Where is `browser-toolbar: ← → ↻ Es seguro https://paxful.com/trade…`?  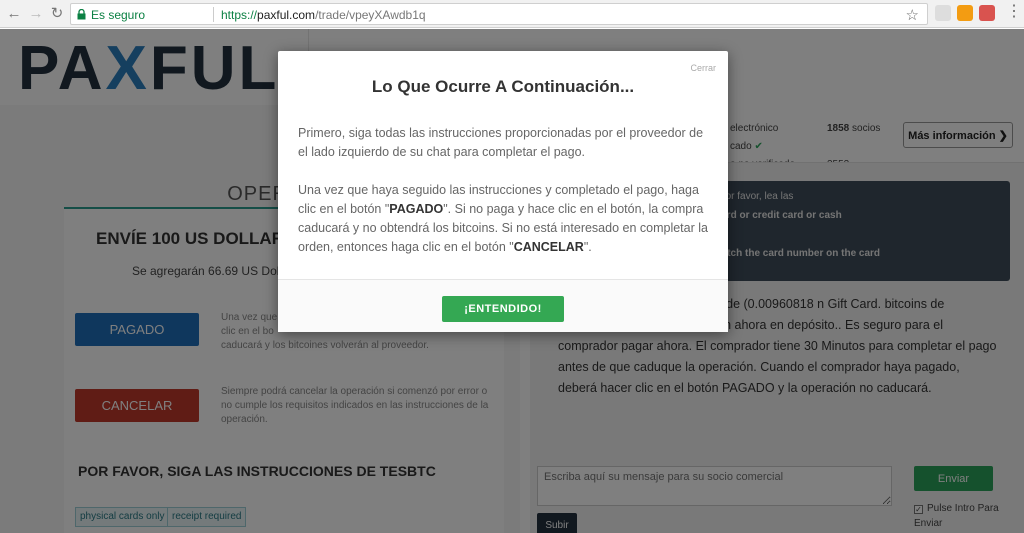
browser-toolbar: ← → ↻ Es seguro https://paxful.com/trade… is located at coordinates (512, 14).